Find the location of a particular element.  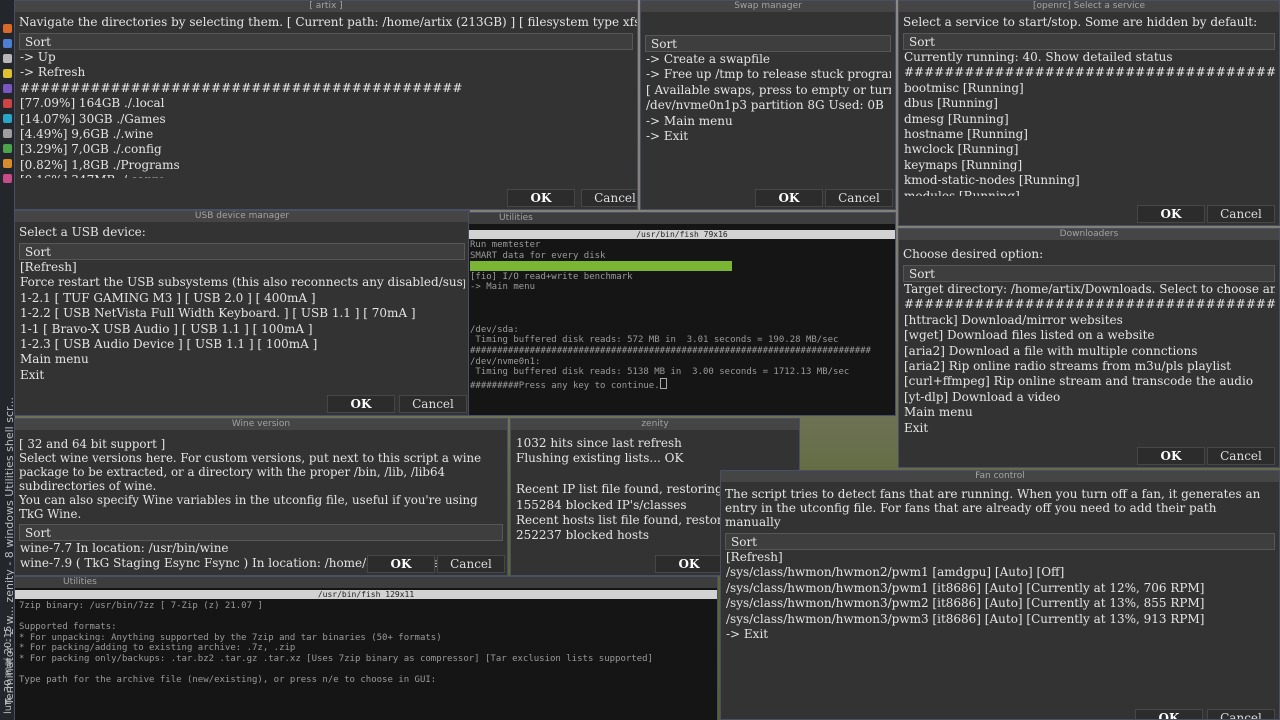

list-item: kmod-static-nodes [Running] is located at coordinates (1089, 180).